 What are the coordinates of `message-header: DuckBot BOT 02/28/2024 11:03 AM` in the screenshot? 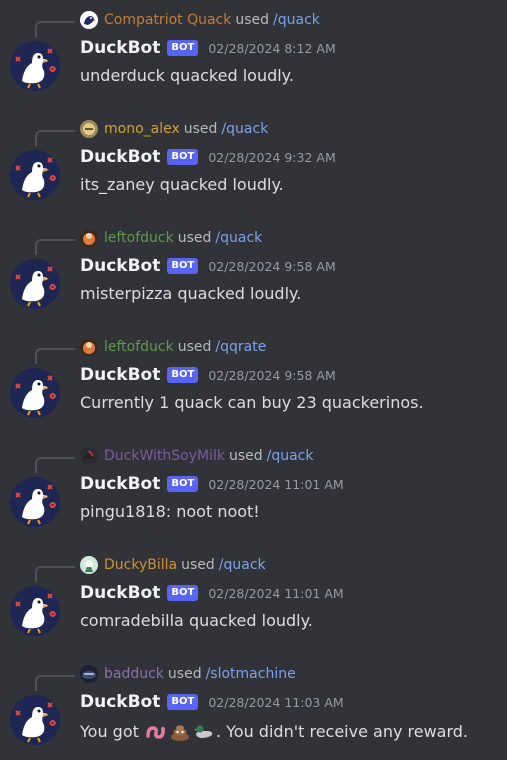 It's located at (212, 702).